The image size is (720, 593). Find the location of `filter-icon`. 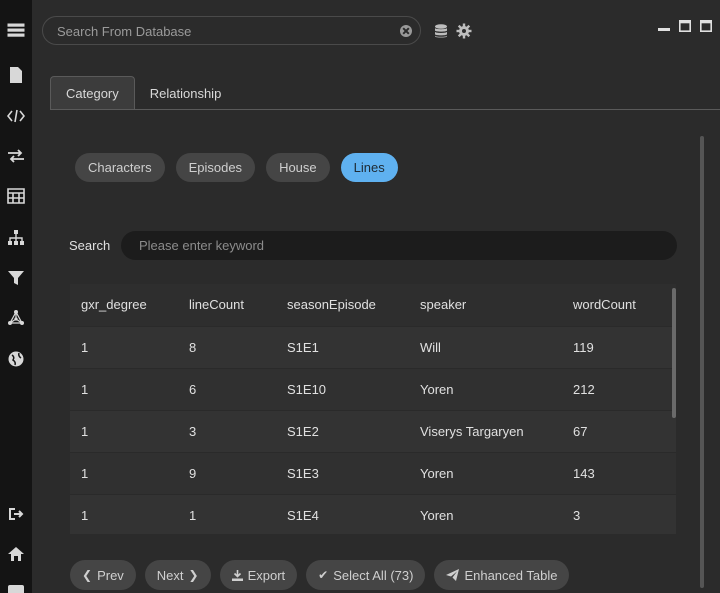

filter-icon is located at coordinates (16, 278).